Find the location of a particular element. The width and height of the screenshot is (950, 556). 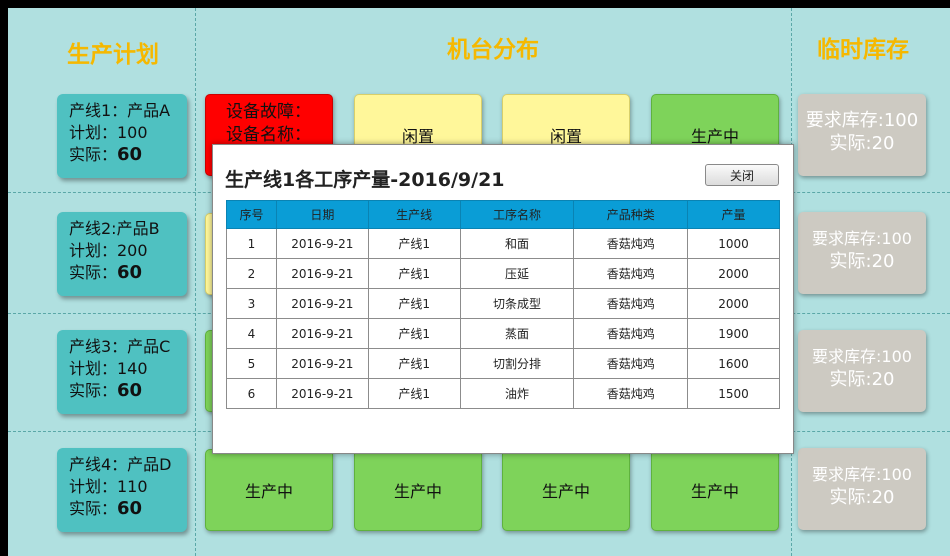

column-divider is located at coordinates (195, 282).